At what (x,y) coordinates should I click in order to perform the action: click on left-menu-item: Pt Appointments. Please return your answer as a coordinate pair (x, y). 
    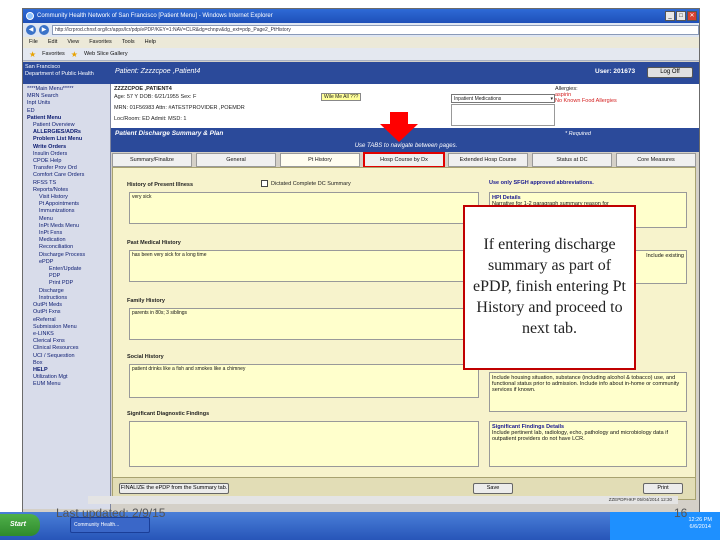
    Looking at the image, I should click on (68, 204).